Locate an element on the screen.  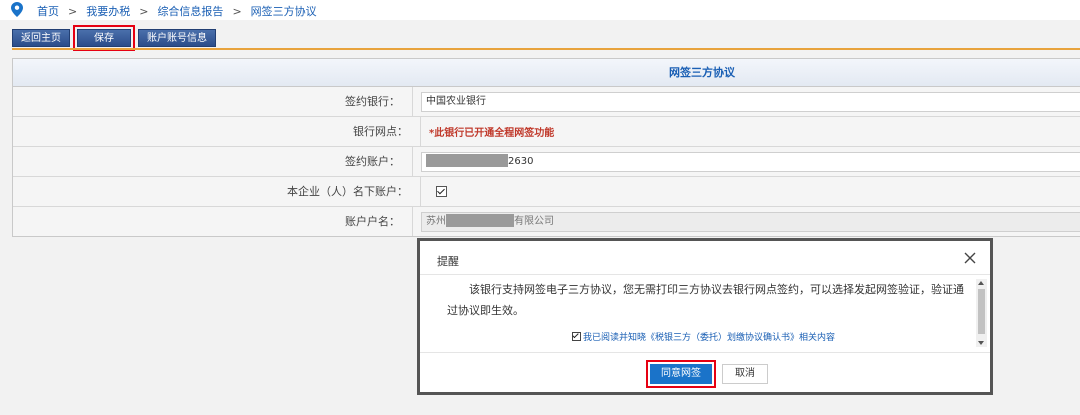
account-name-label: 账户户名： is located at coordinates (213, 221).